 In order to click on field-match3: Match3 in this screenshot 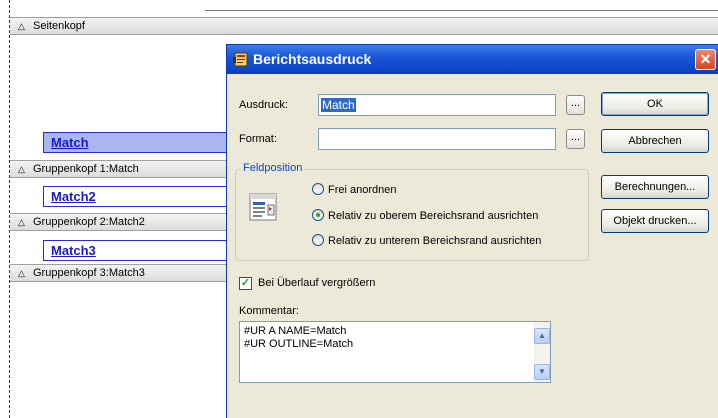, I will do `click(143, 250)`.